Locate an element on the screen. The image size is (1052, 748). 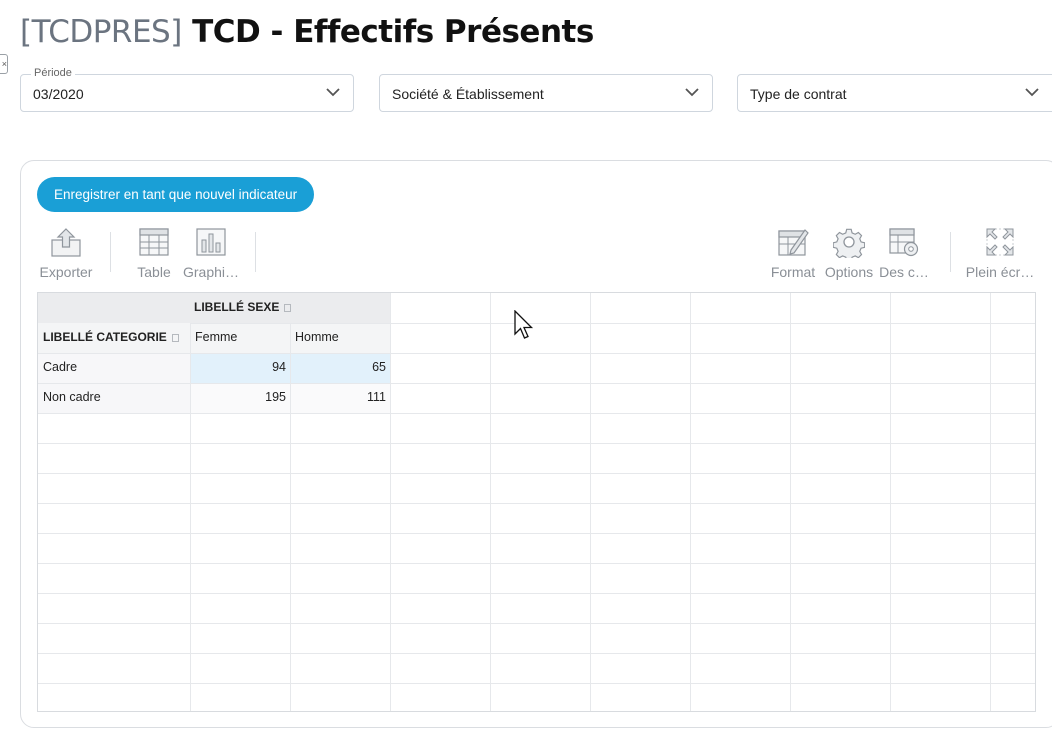
format-button: Format is located at coordinates (793, 253).